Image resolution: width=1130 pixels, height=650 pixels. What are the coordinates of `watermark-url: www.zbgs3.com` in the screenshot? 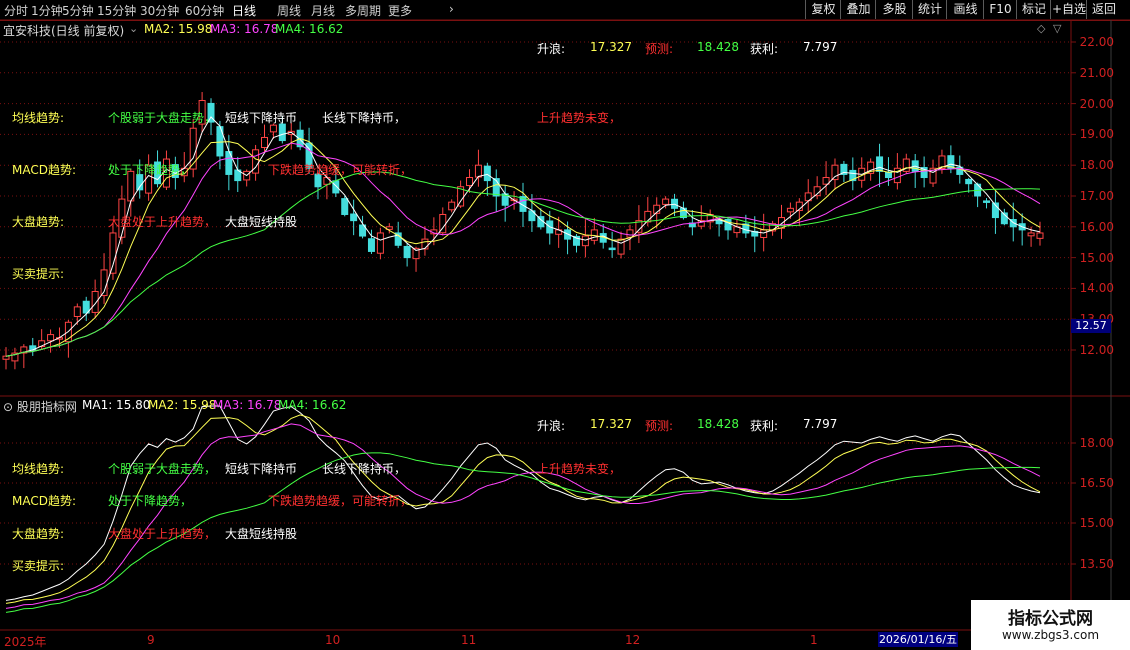 It's located at (1050, 635).